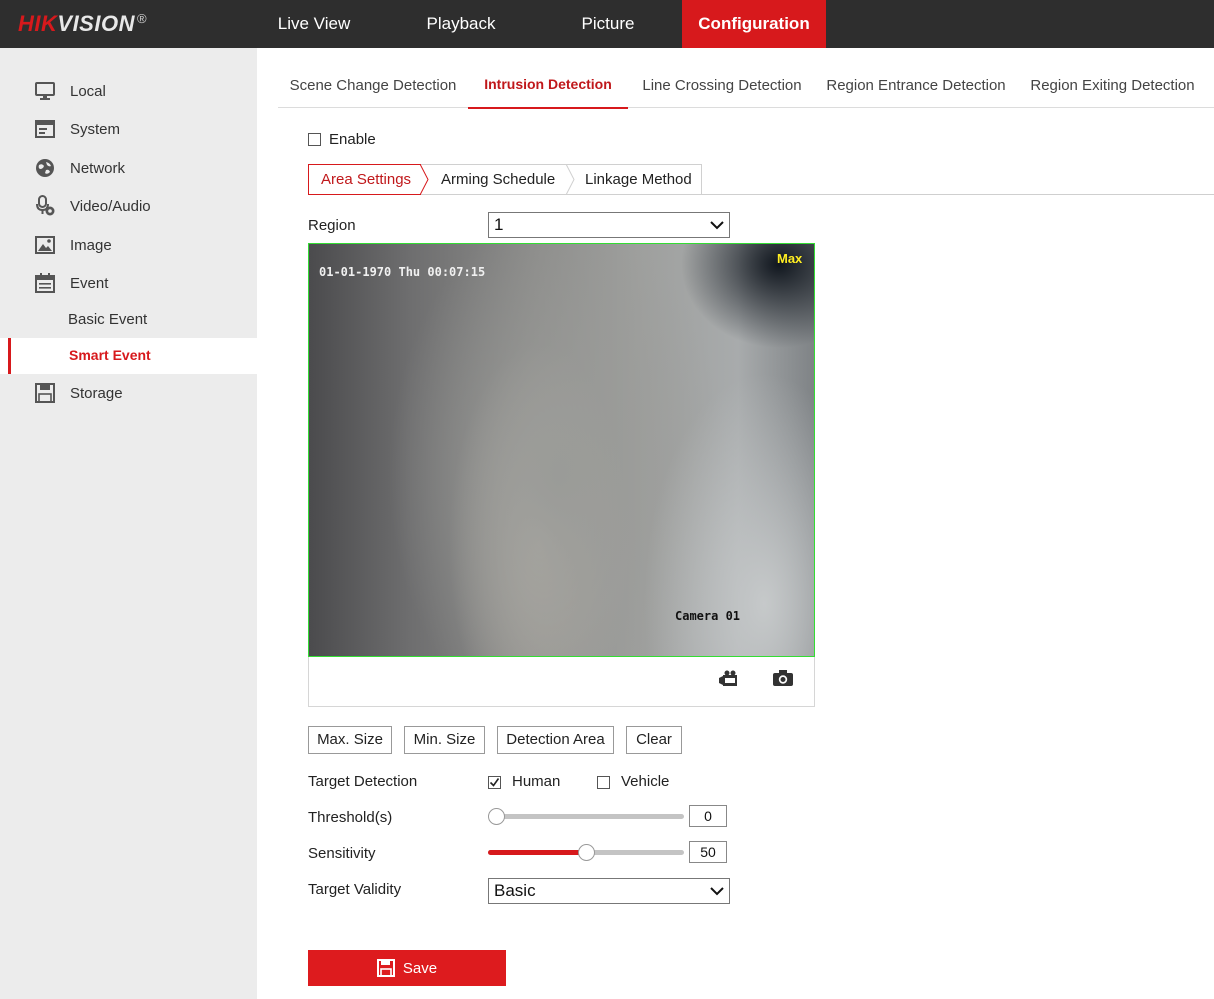  I want to click on sensitivity-label: Sensitivity, so click(342, 853).